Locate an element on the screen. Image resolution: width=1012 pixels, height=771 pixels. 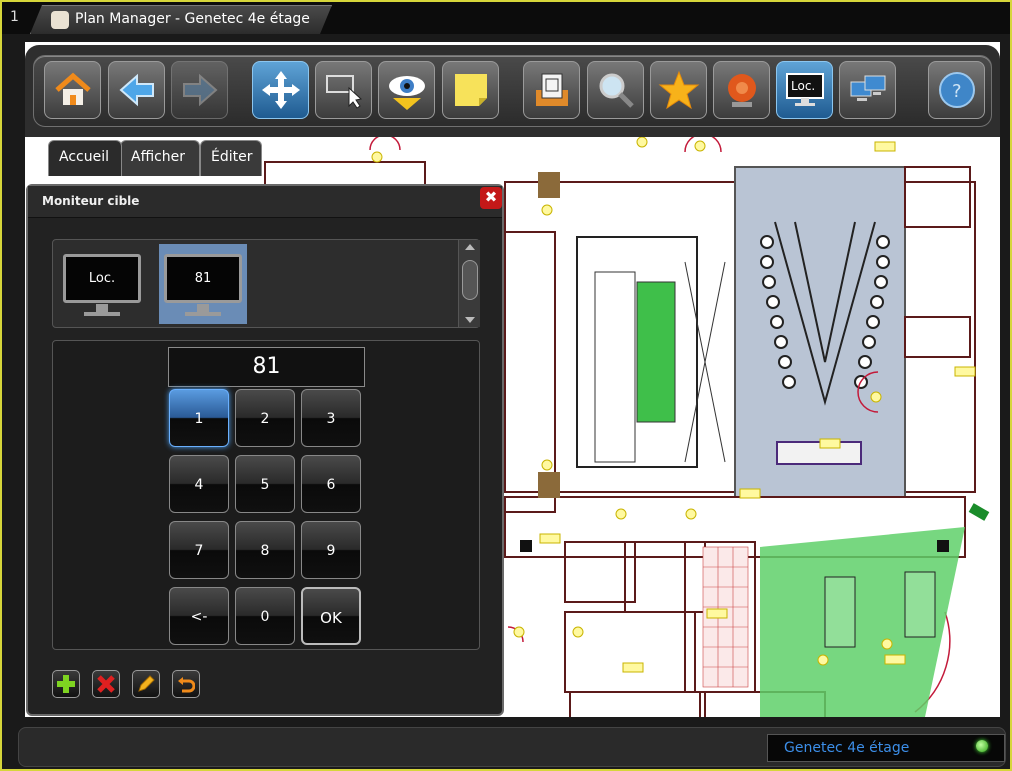
key-2: 2 is located at coordinates (265, 418).